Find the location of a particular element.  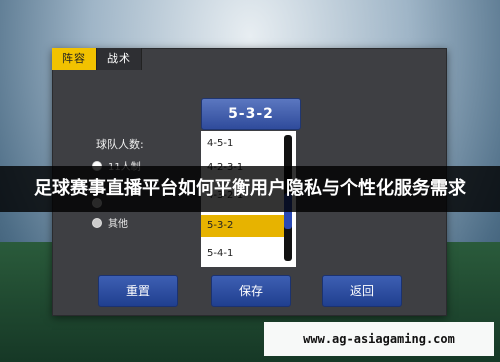

radio-label: 其他 is located at coordinates (118, 224).